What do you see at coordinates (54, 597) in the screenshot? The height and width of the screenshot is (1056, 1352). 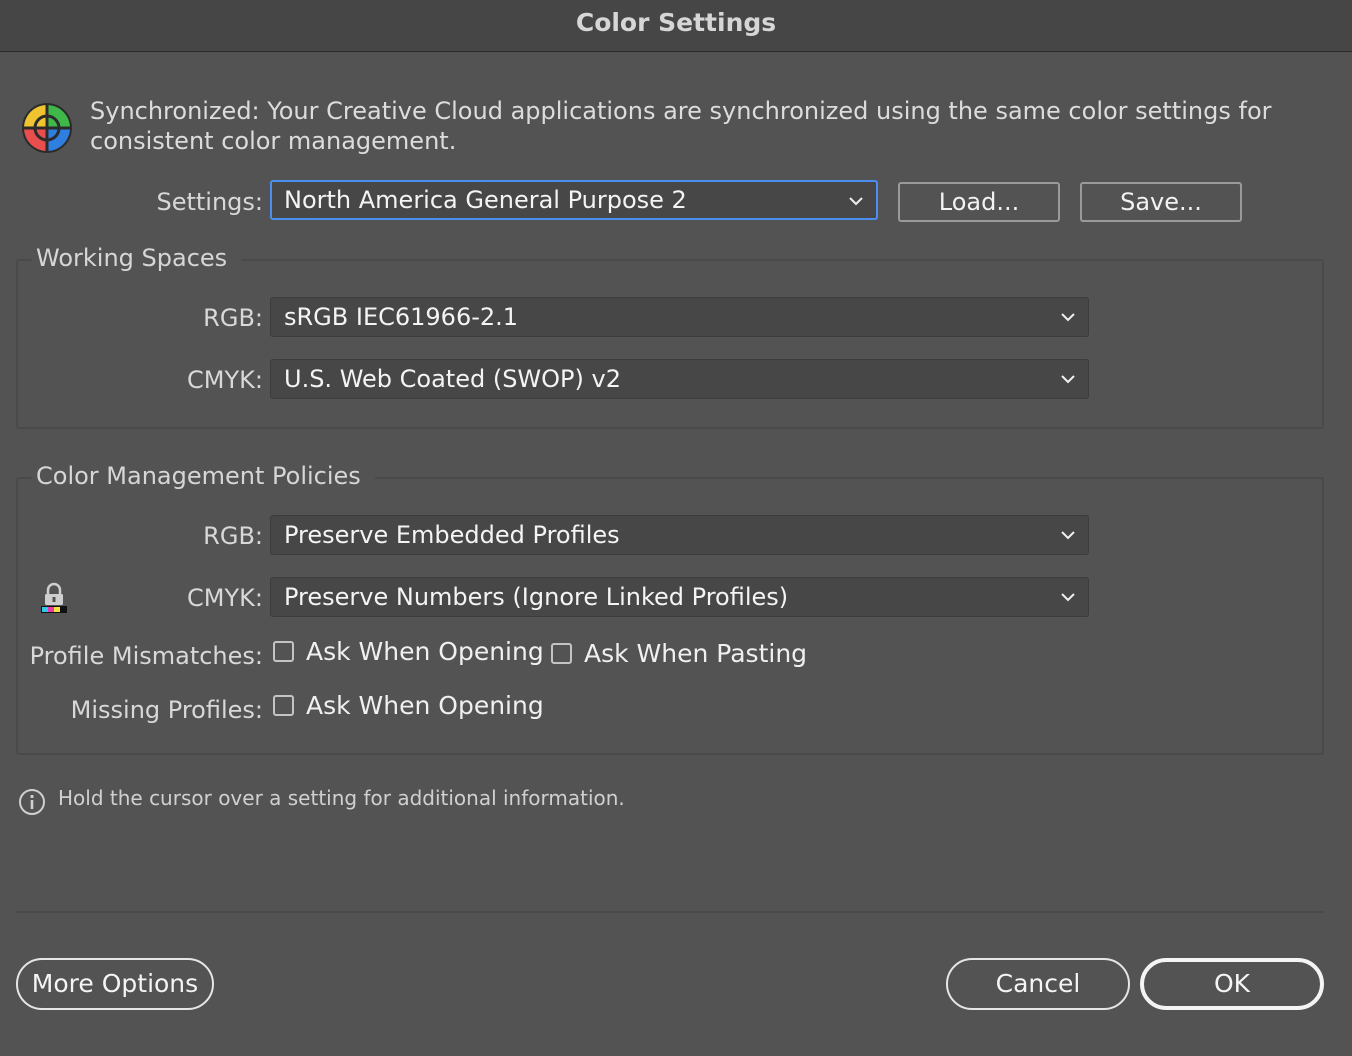 I see `lock-icon` at bounding box center [54, 597].